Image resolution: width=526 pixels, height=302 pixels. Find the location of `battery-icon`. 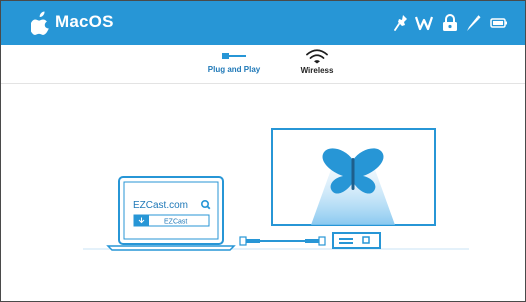

battery-icon is located at coordinates (498, 23).